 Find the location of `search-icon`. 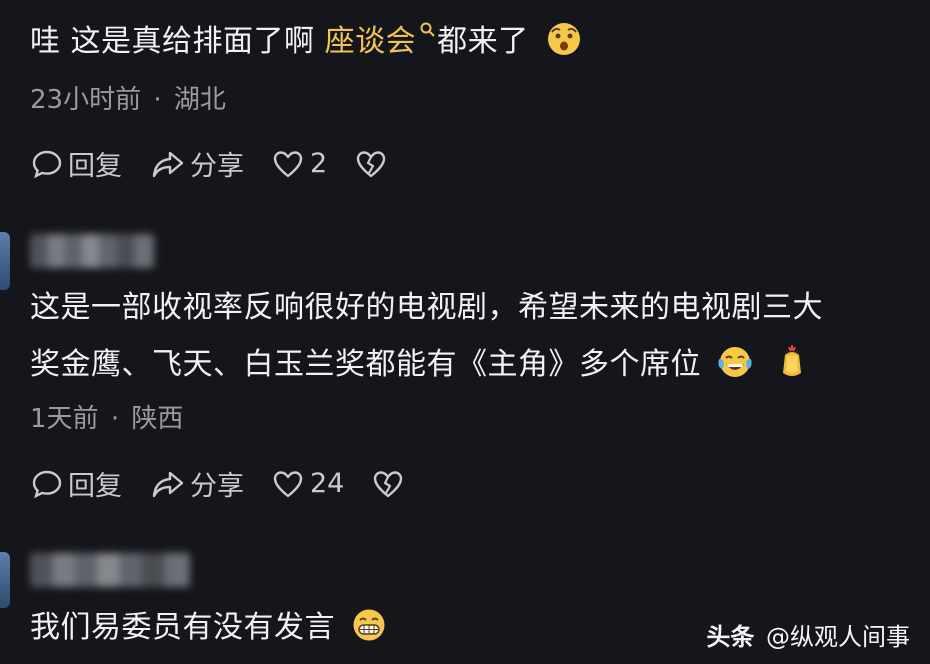

search-icon is located at coordinates (427, 29).